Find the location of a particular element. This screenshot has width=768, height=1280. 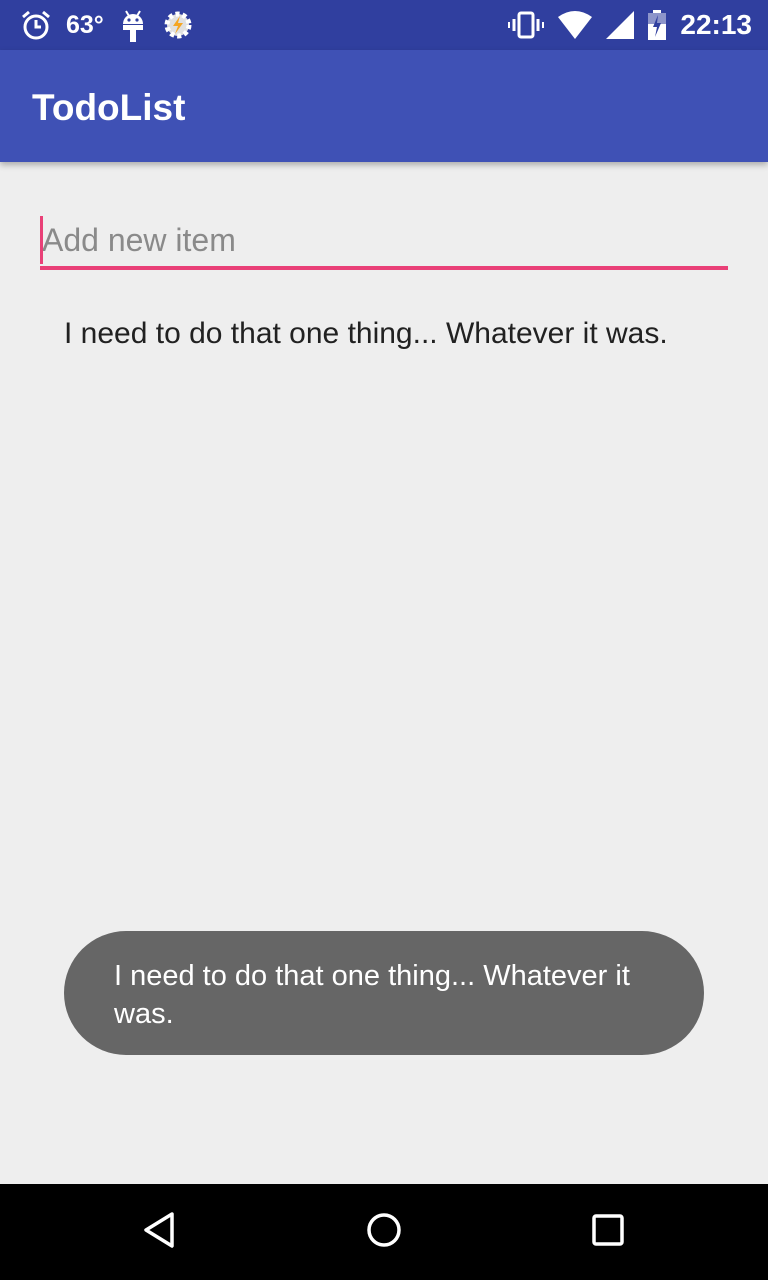

wifi-icon is located at coordinates (575, 25).